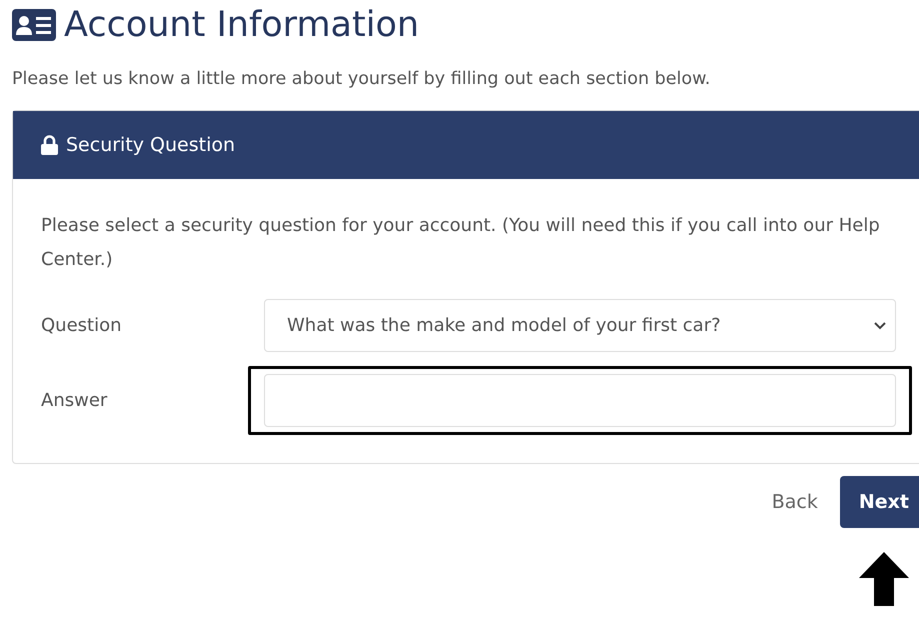 The image size is (919, 625). I want to click on intro-text: Please let us know a little more about yourself by filling out each section below., so click(362, 79).